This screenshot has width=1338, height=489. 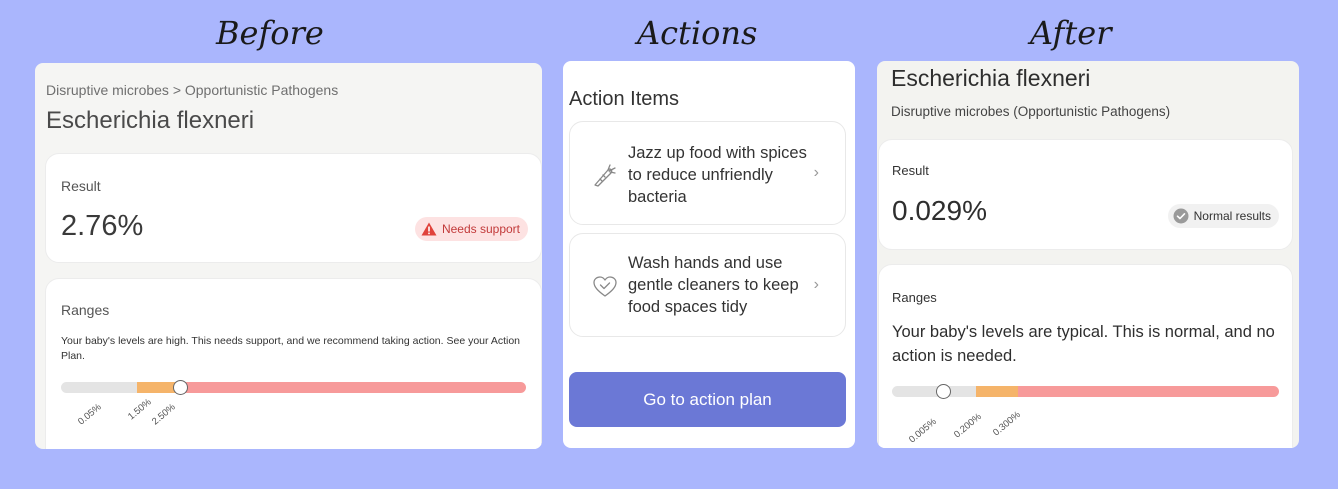 What do you see at coordinates (1232, 216) in the screenshot?
I see `status-badge-label: Normal results` at bounding box center [1232, 216].